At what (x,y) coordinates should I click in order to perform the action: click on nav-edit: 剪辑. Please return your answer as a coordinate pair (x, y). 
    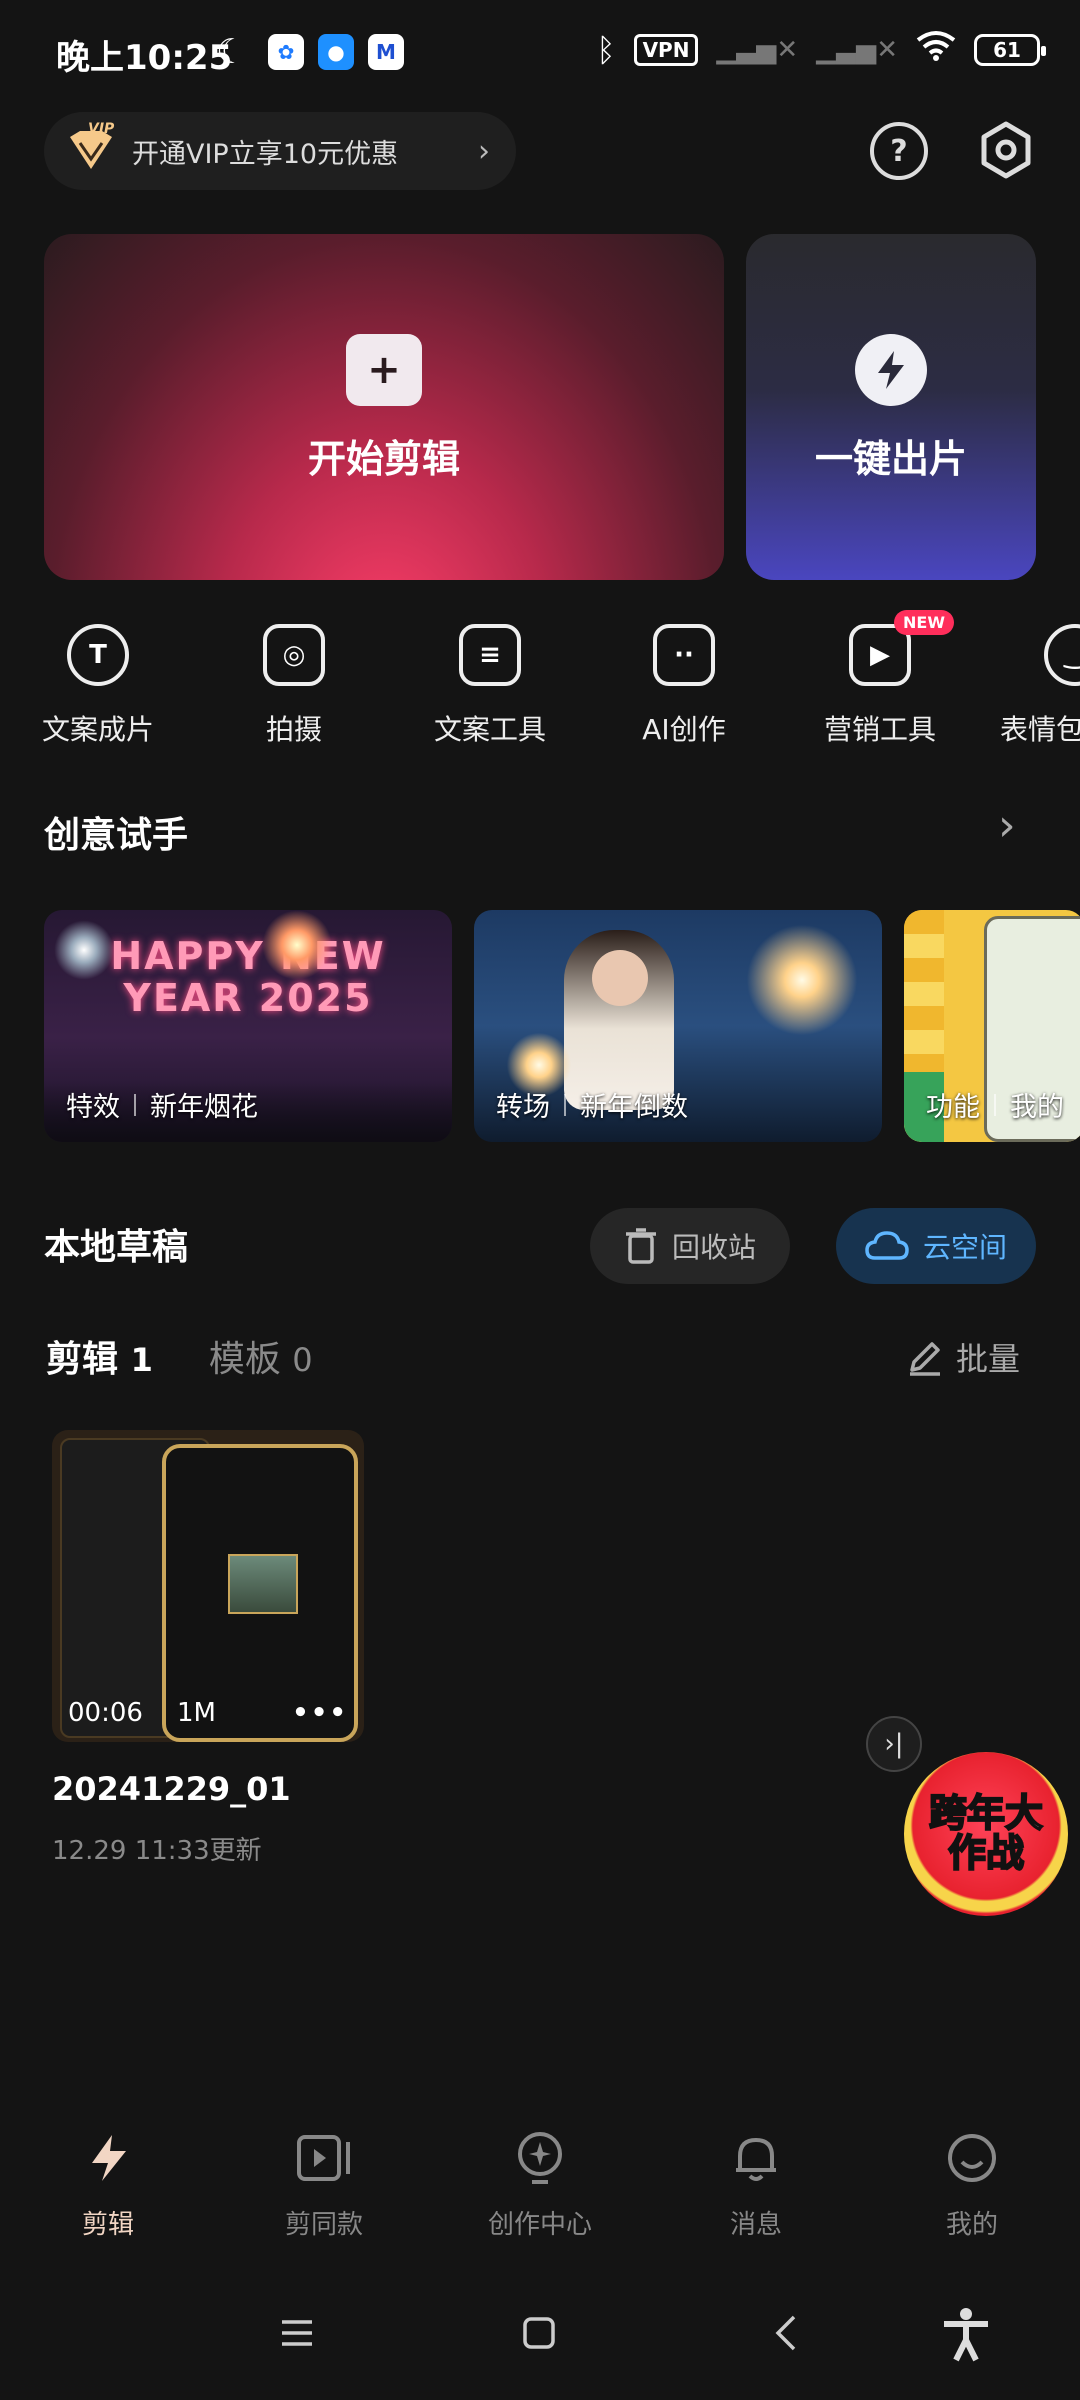
    Looking at the image, I should click on (108, 2185).